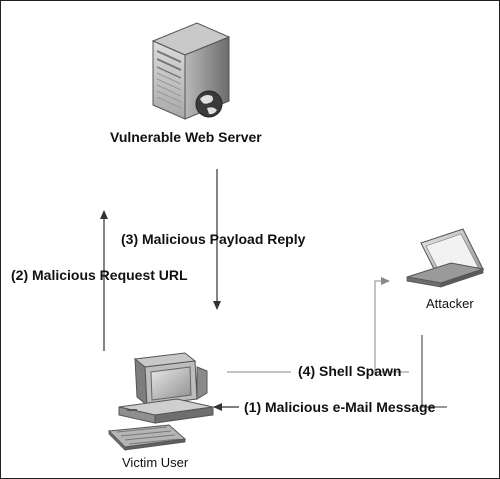 This screenshot has width=500, height=479. What do you see at coordinates (391, 325) in the screenshot?
I see `arrow-shell-spawn` at bounding box center [391, 325].